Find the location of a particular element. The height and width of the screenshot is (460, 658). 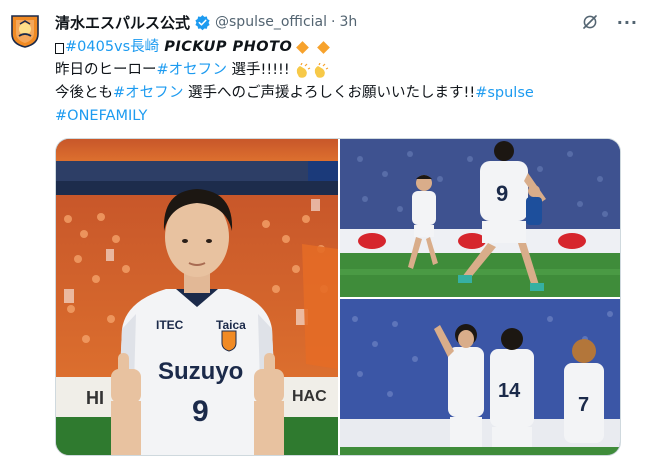

tweet-text-segment: 昨日のヒーロー is located at coordinates (106, 70).